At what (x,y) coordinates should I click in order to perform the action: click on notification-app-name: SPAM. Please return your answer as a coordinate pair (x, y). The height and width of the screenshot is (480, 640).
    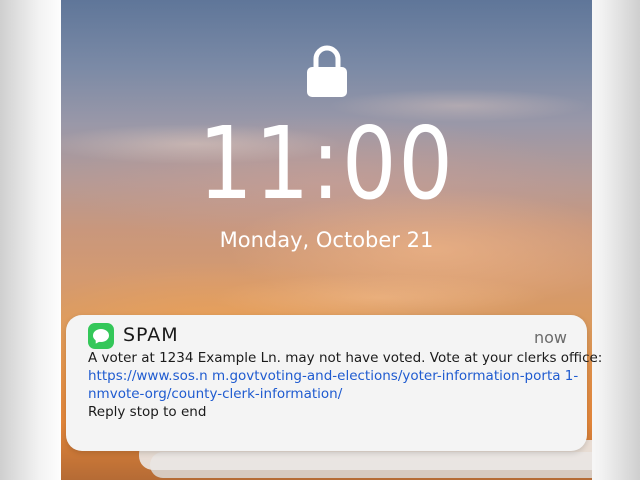
    Looking at the image, I should click on (151, 335).